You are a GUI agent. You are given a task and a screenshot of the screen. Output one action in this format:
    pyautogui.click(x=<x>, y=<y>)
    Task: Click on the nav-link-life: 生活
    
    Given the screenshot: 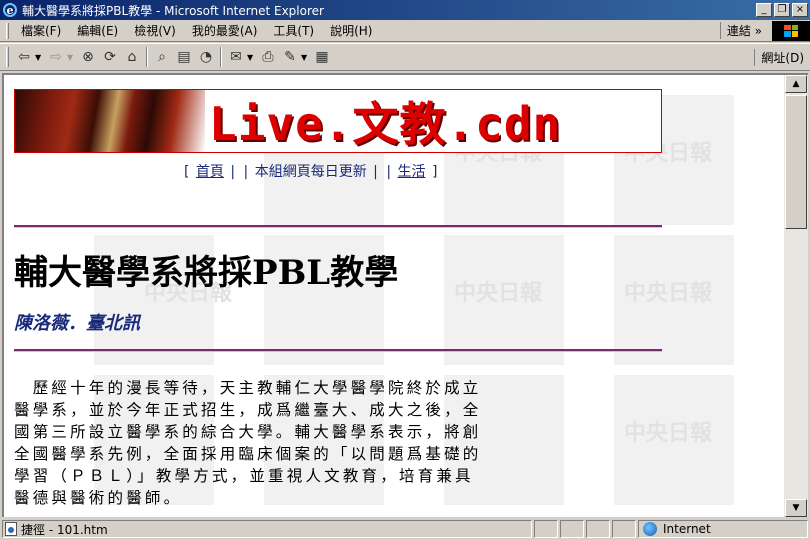 What is the action you would take?
    pyautogui.click(x=412, y=172)
    